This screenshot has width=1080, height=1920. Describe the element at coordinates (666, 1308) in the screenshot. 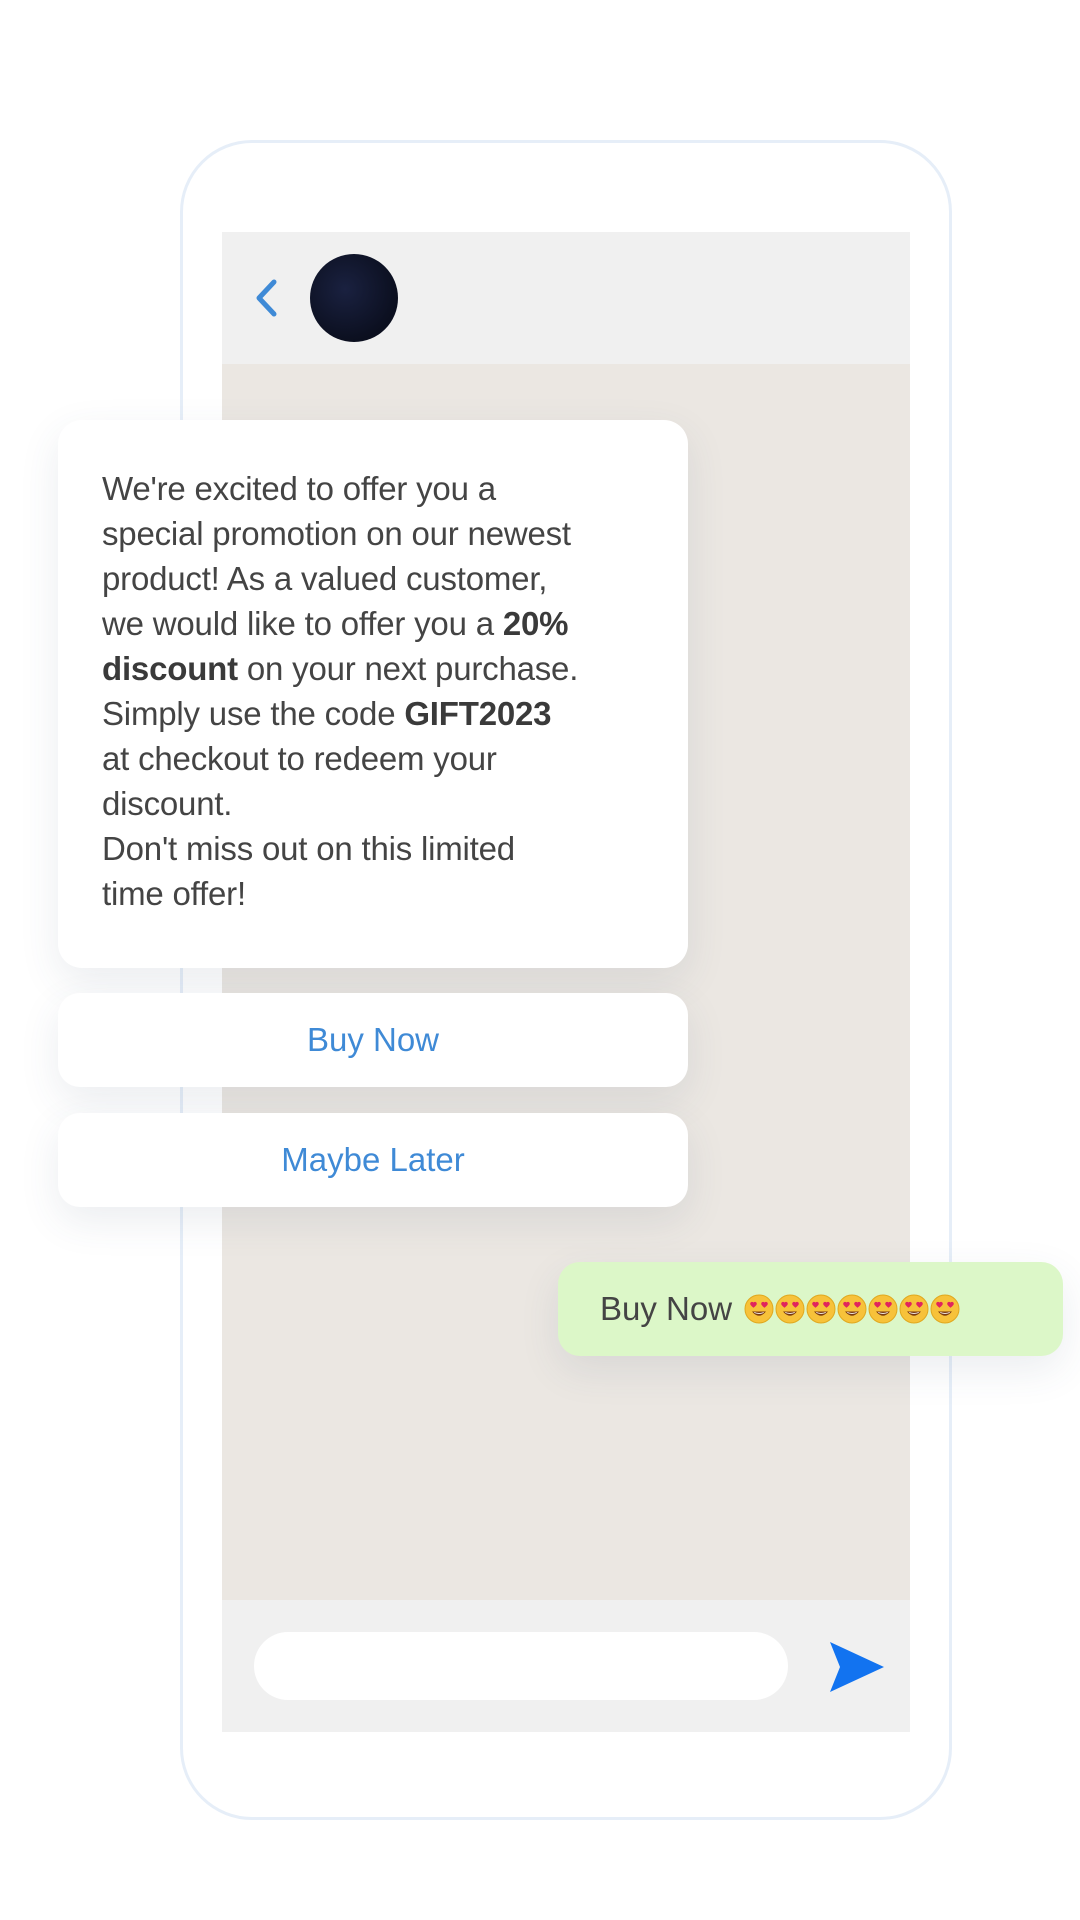

I see `reply-text: Buy Now` at that location.